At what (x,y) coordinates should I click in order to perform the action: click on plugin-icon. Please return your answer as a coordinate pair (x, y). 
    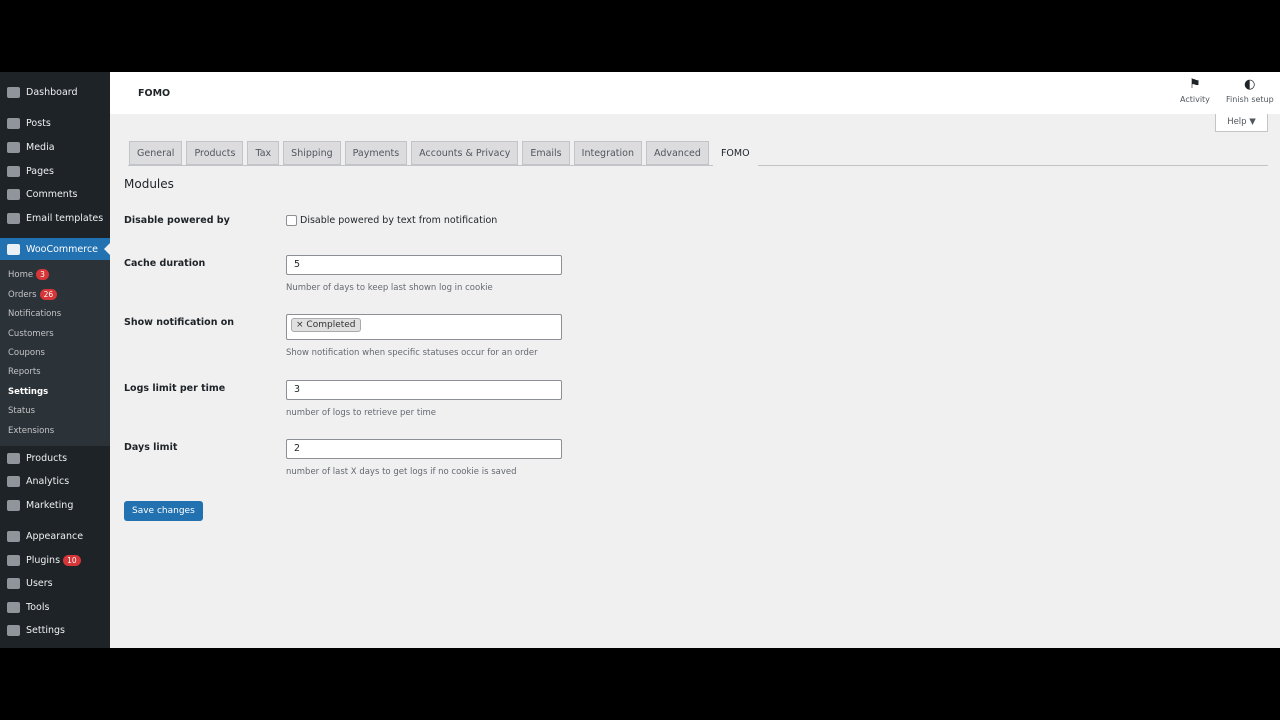
    Looking at the image, I should click on (13, 560).